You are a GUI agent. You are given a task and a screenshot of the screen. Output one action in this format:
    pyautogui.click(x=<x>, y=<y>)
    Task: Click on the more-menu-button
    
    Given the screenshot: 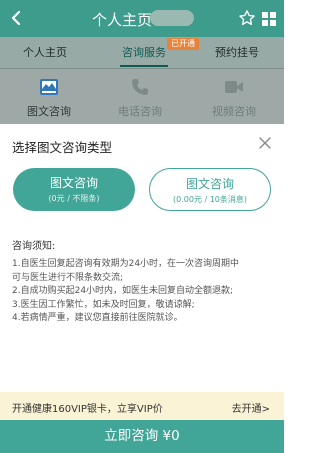 What is the action you would take?
    pyautogui.click(x=269, y=18)
    